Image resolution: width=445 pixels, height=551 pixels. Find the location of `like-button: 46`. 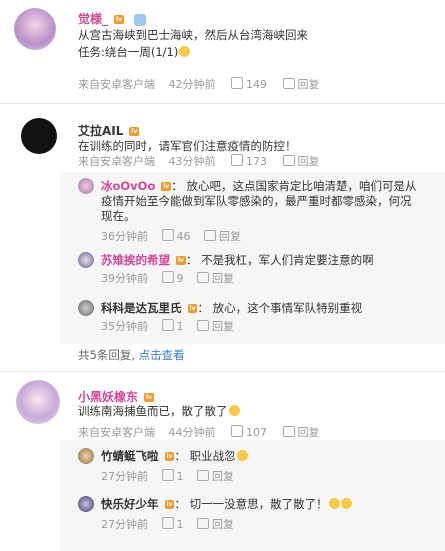

like-button: 46 is located at coordinates (176, 236).